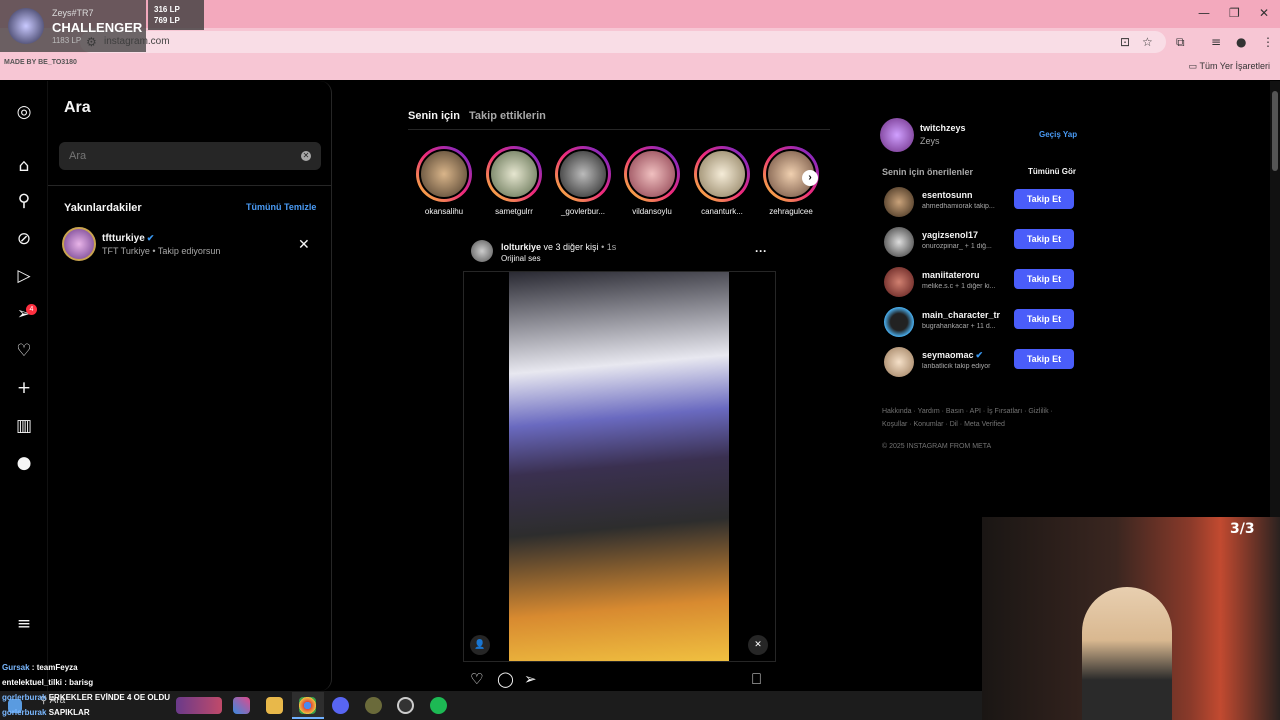  What do you see at coordinates (1058, 134) in the screenshot?
I see `switch-account-link: Geçiş Yap` at bounding box center [1058, 134].